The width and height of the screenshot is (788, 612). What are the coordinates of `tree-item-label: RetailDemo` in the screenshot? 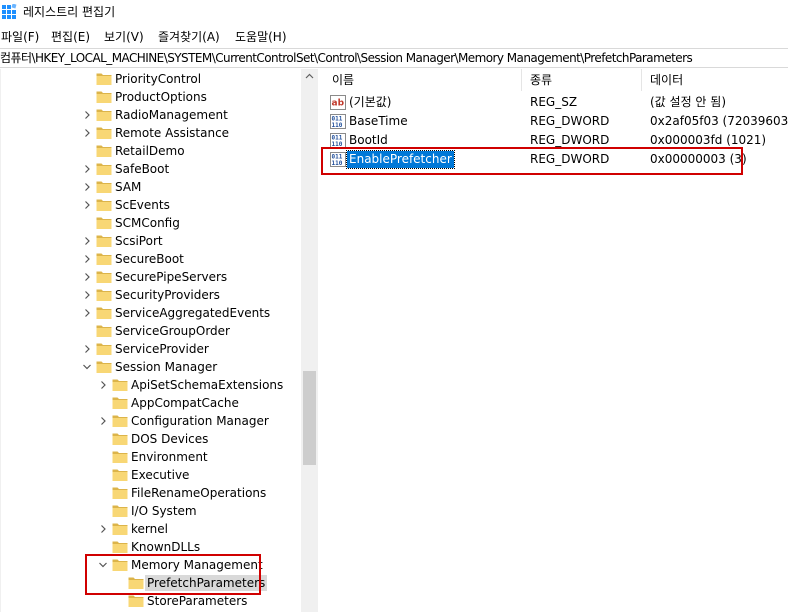 It's located at (150, 151).